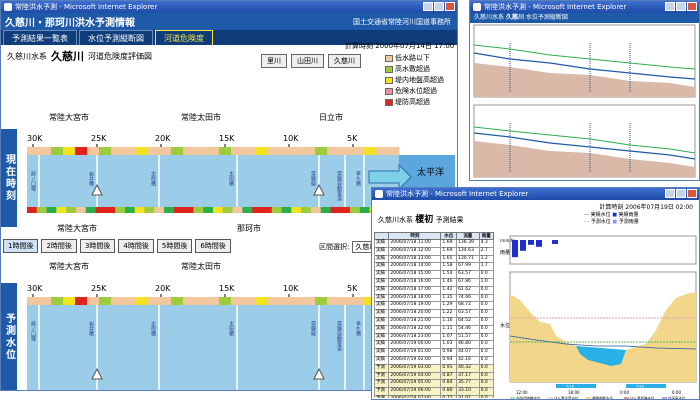  I want to click on table-cell: 1.65, so click(449, 259).